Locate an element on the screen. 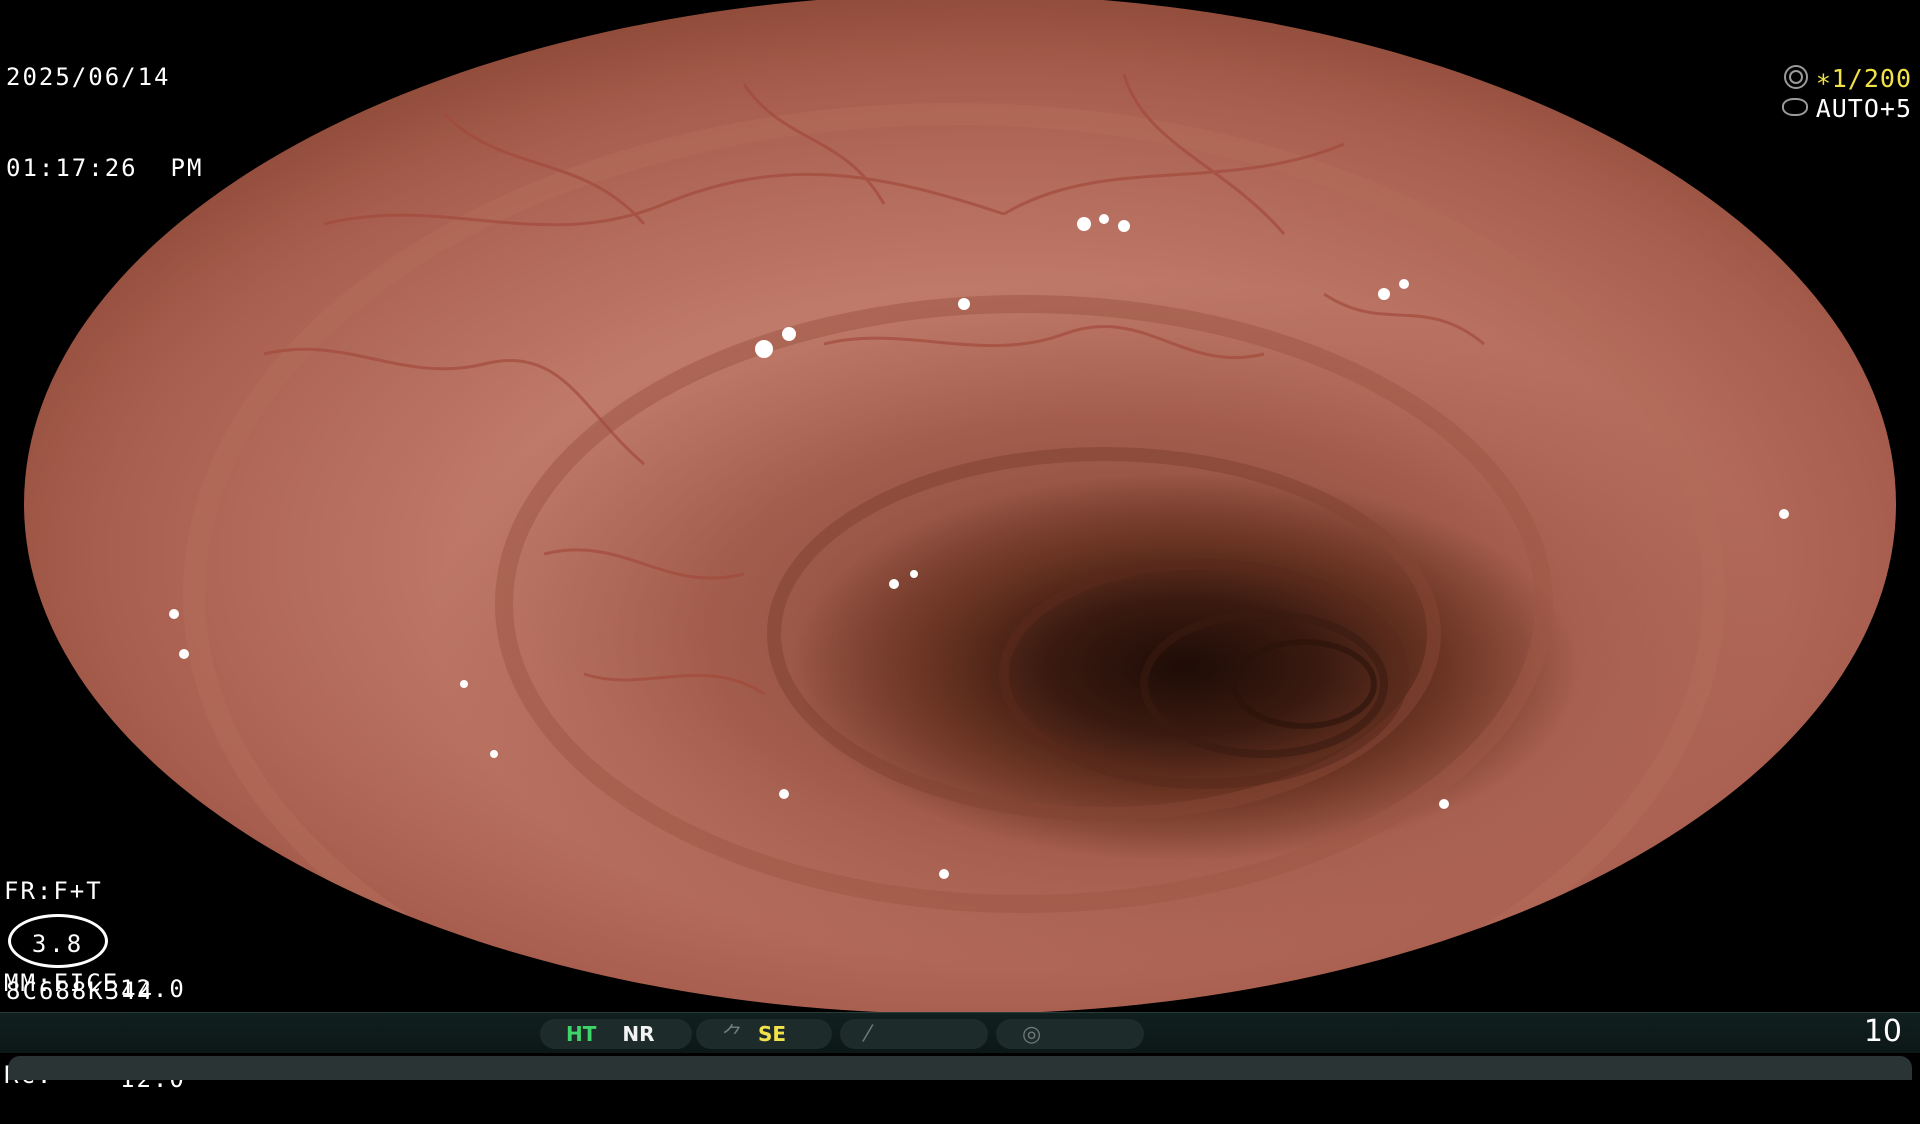 The width and height of the screenshot is (1920, 1124). date-text: 2025/06/14 is located at coordinates (88, 77).